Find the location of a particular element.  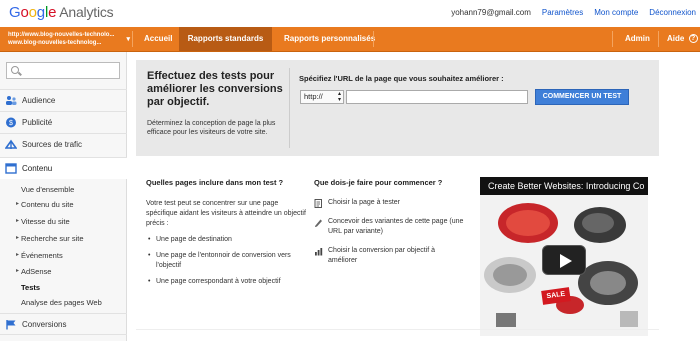

traffic-icon is located at coordinates (11, 144).